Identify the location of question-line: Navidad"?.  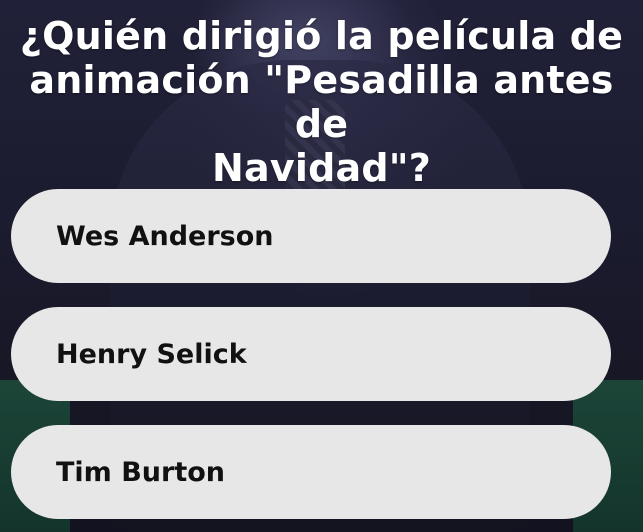
(321, 168).